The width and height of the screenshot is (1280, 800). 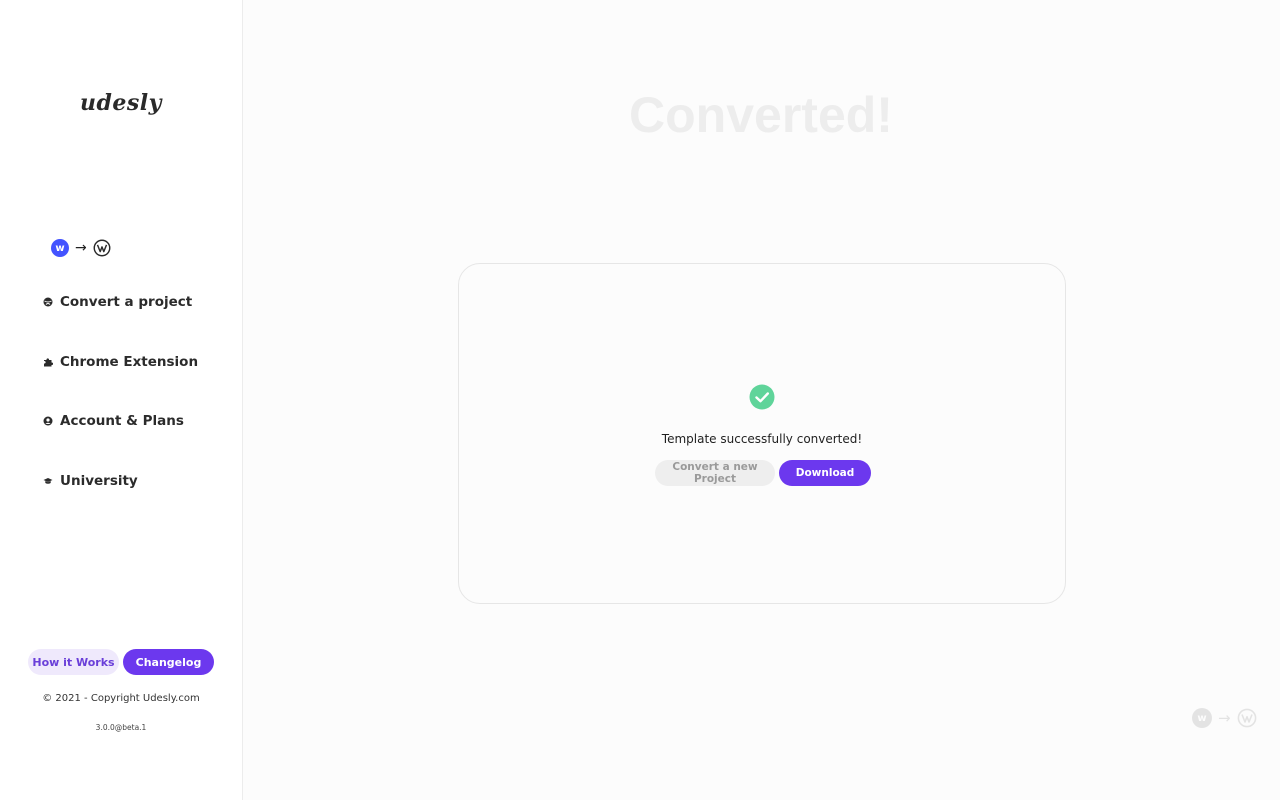 What do you see at coordinates (48, 302) in the screenshot?
I see `globe-icon` at bounding box center [48, 302].